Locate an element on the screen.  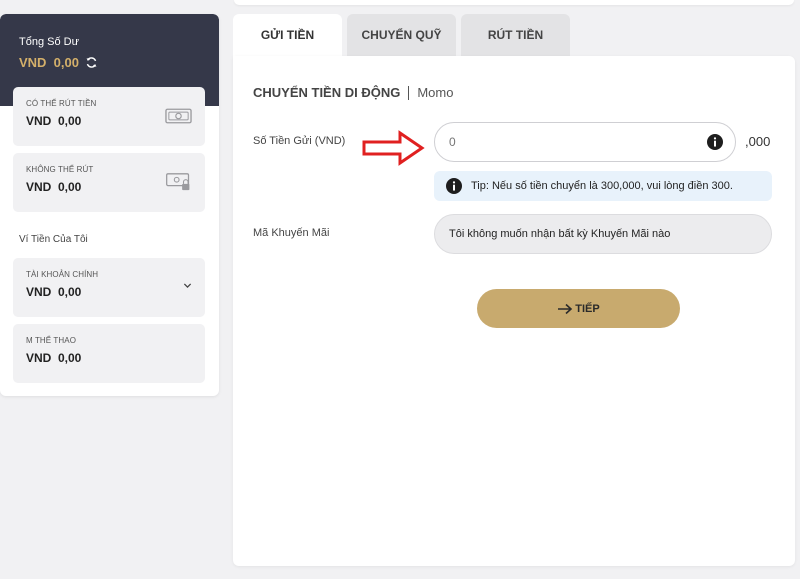
total-balance-row: VND 0,00 is located at coordinates (109, 62).